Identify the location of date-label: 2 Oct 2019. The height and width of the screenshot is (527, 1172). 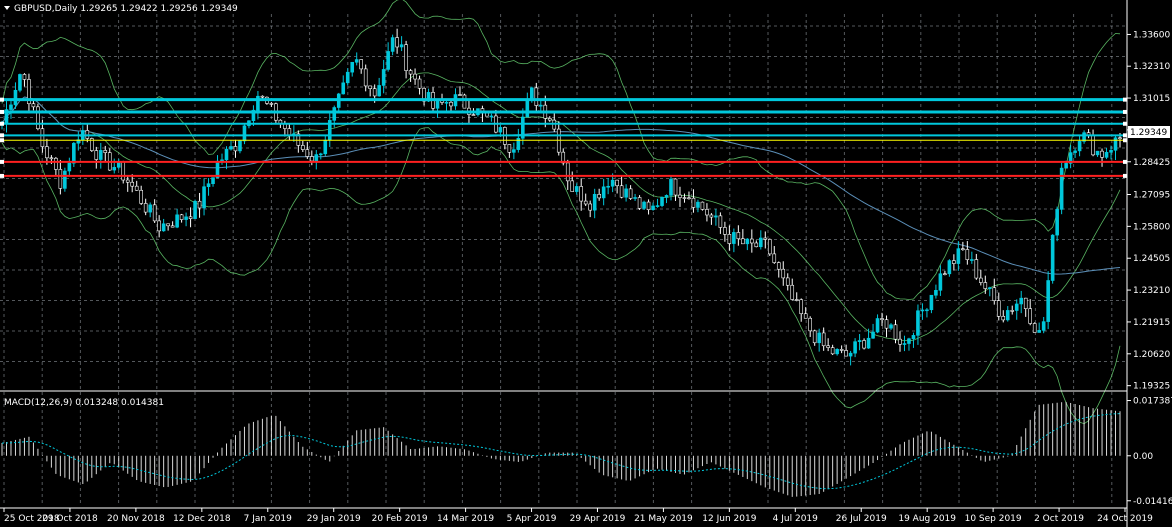
(1059, 519).